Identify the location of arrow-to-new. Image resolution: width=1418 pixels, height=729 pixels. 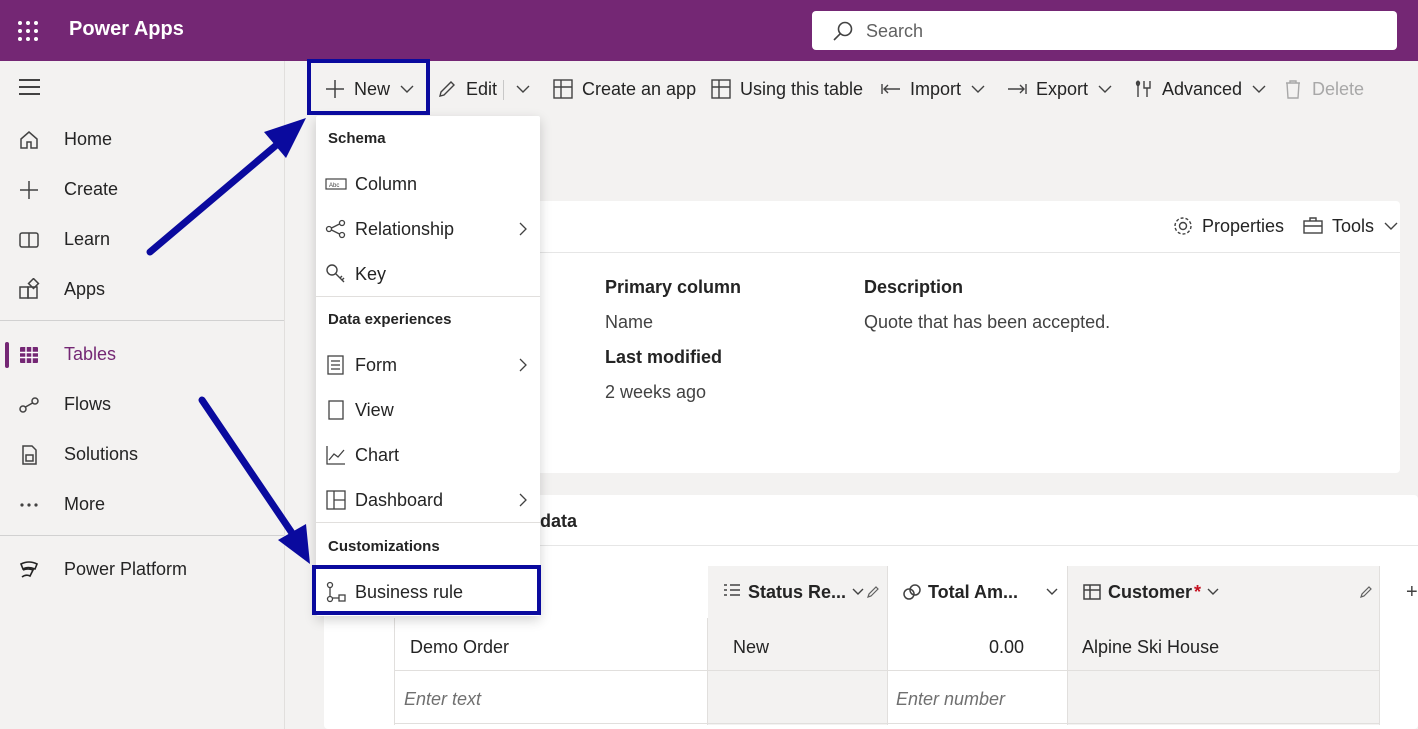
(215, 197).